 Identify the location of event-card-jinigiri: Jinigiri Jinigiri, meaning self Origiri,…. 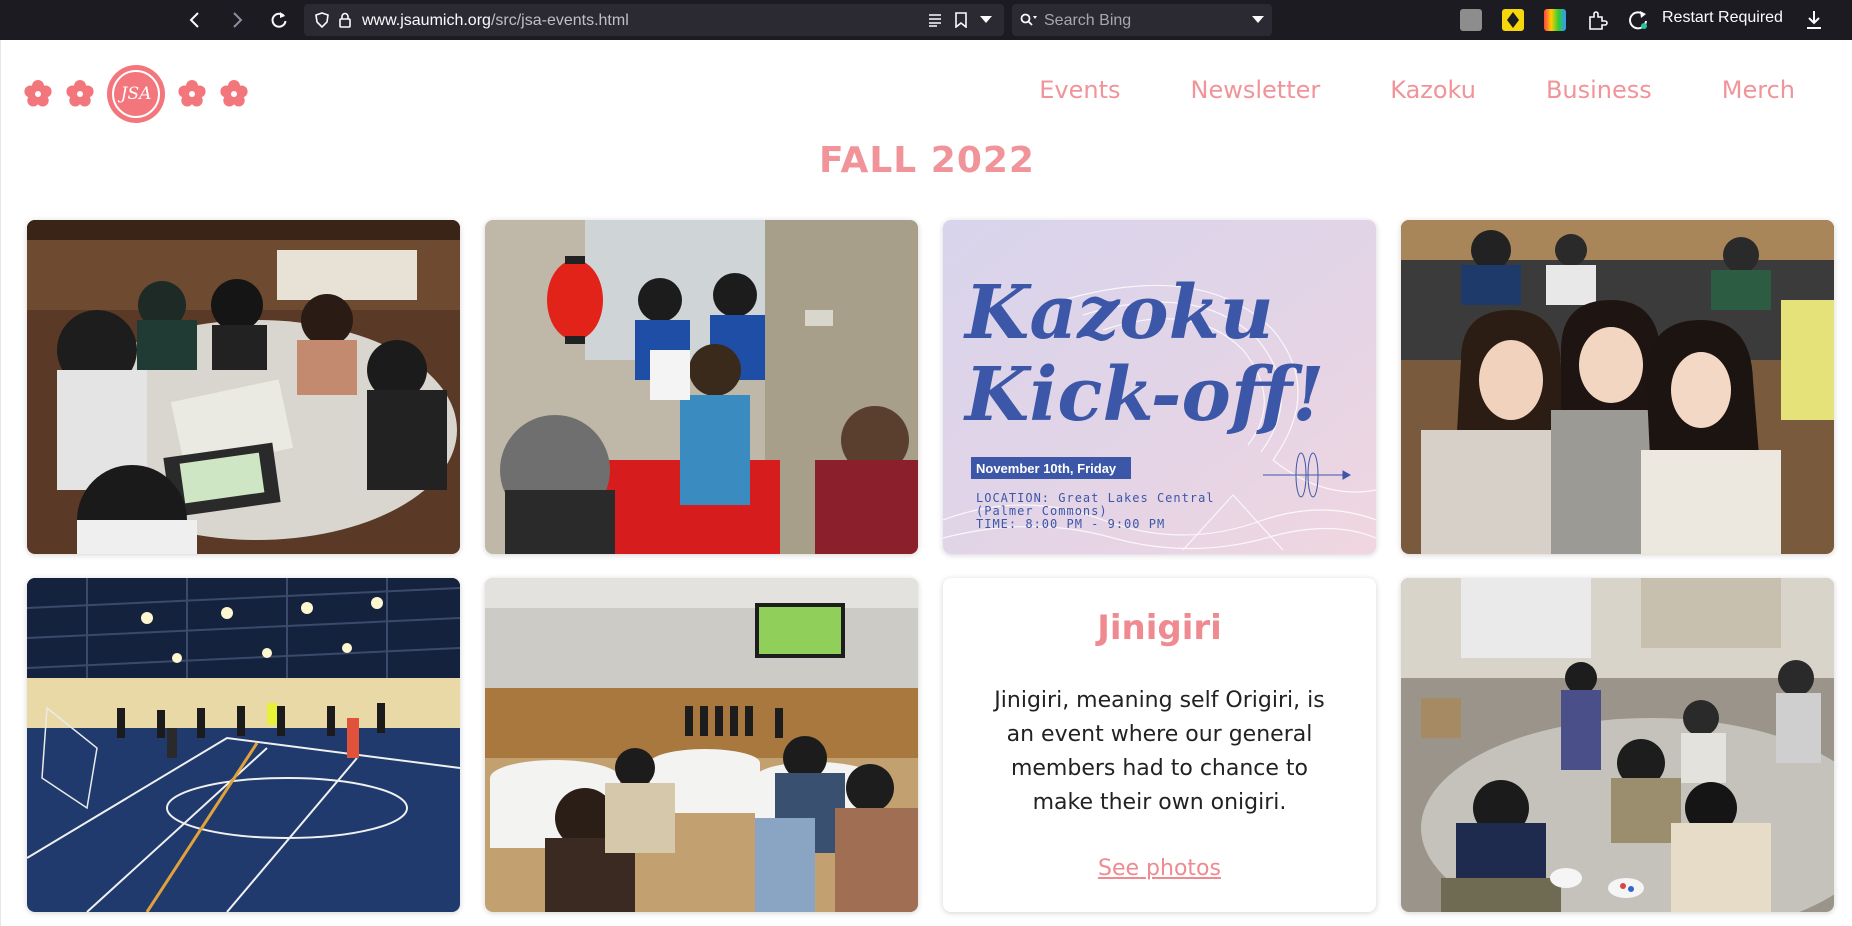
(1159, 745).